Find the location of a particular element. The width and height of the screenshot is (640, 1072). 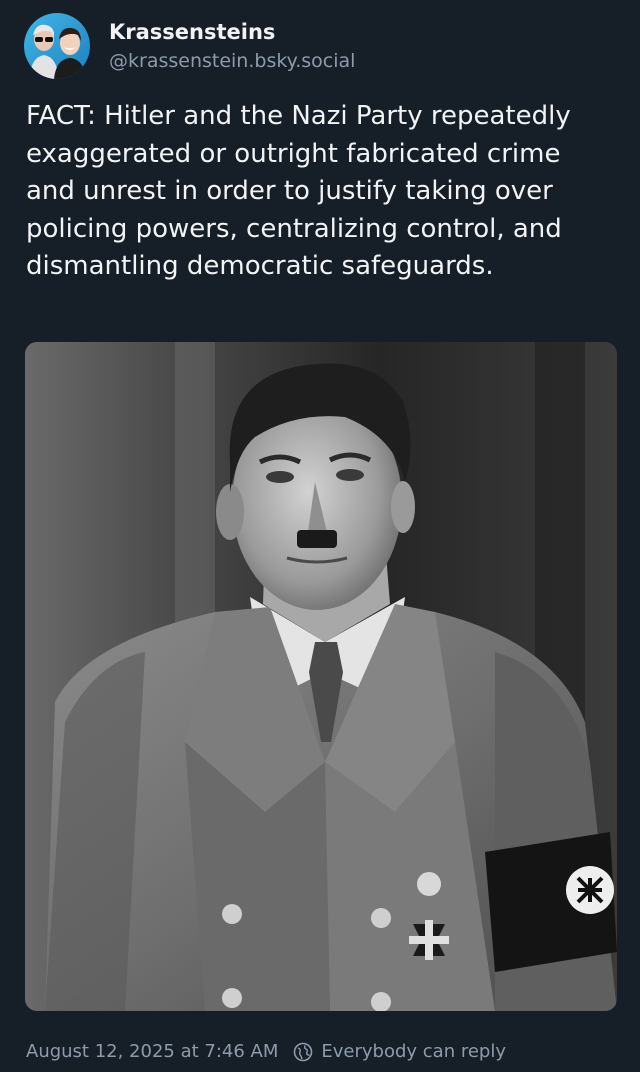

post-header: Krassensteins @krassenstein.bsky.social is located at coordinates (189, 46).